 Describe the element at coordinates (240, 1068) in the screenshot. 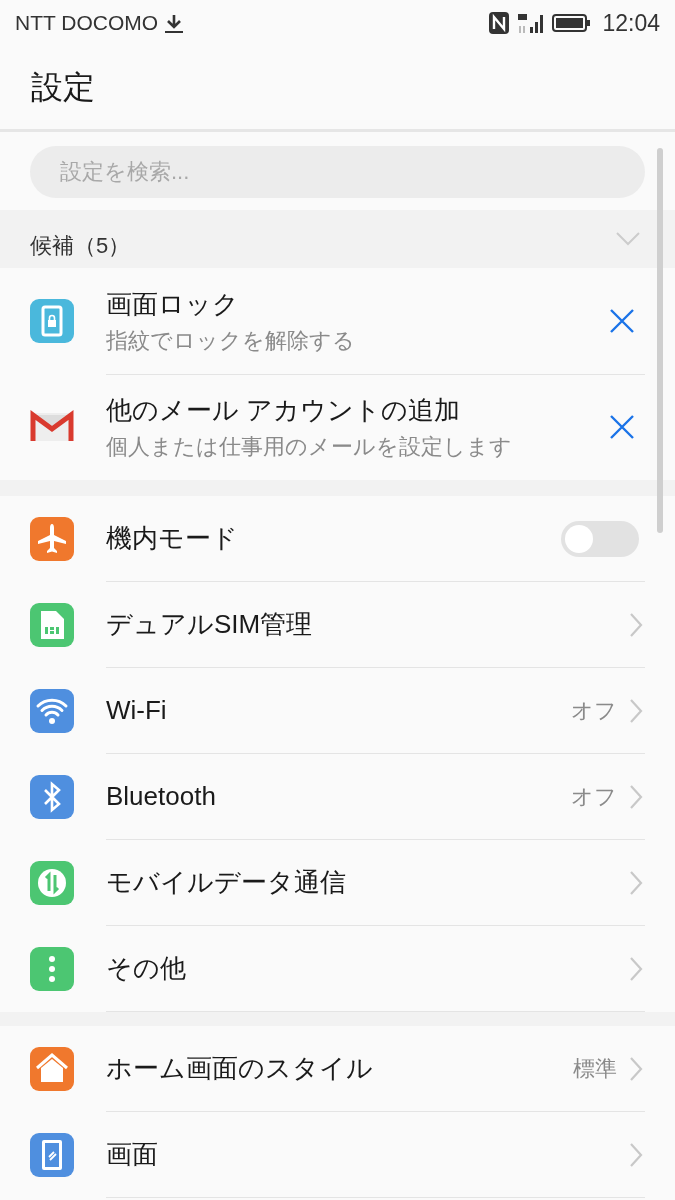

I see `setting-label: ホーム画面のスタイル` at that location.